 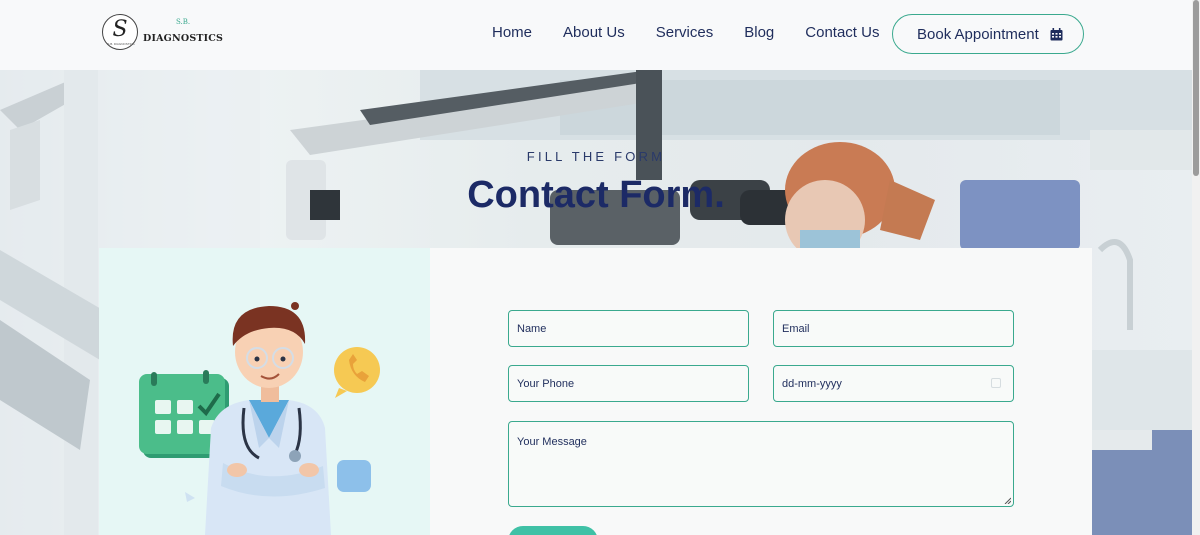 I want to click on message-textarea: Your Message, so click(x=761, y=464).